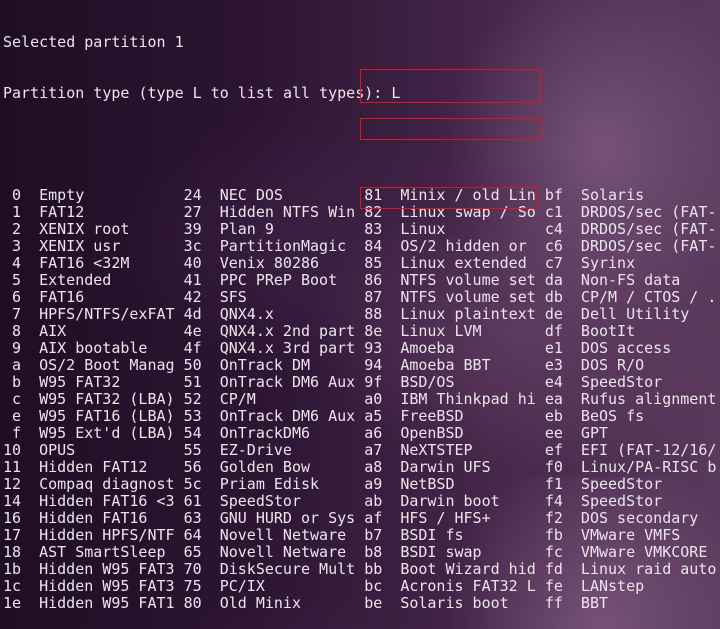 This screenshot has width=720, height=629. I want to click on partition-type-entry: db CP/M / CTOS / ., so click(632, 297).